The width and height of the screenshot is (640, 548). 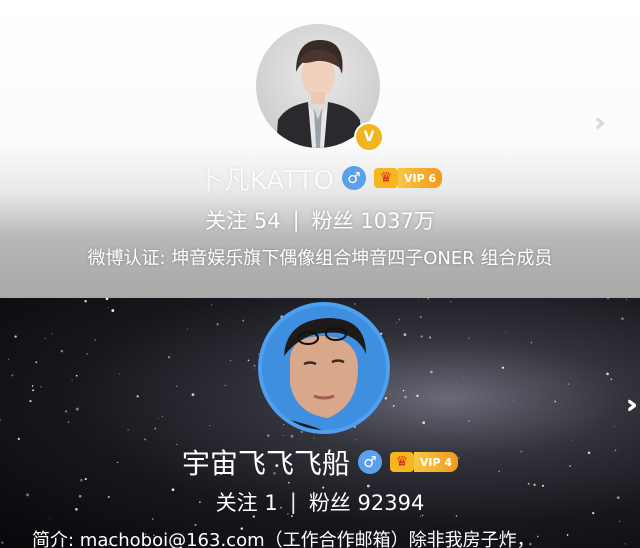 What do you see at coordinates (265, 180) in the screenshot?
I see `username: 卜凡KATTO` at bounding box center [265, 180].